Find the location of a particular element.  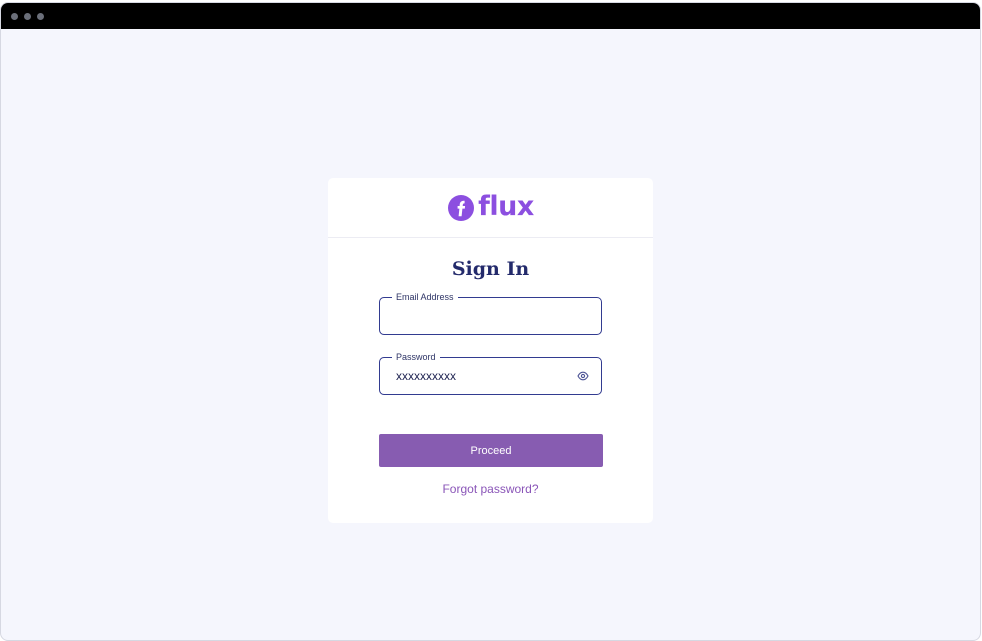

email-input is located at coordinates (481, 316).